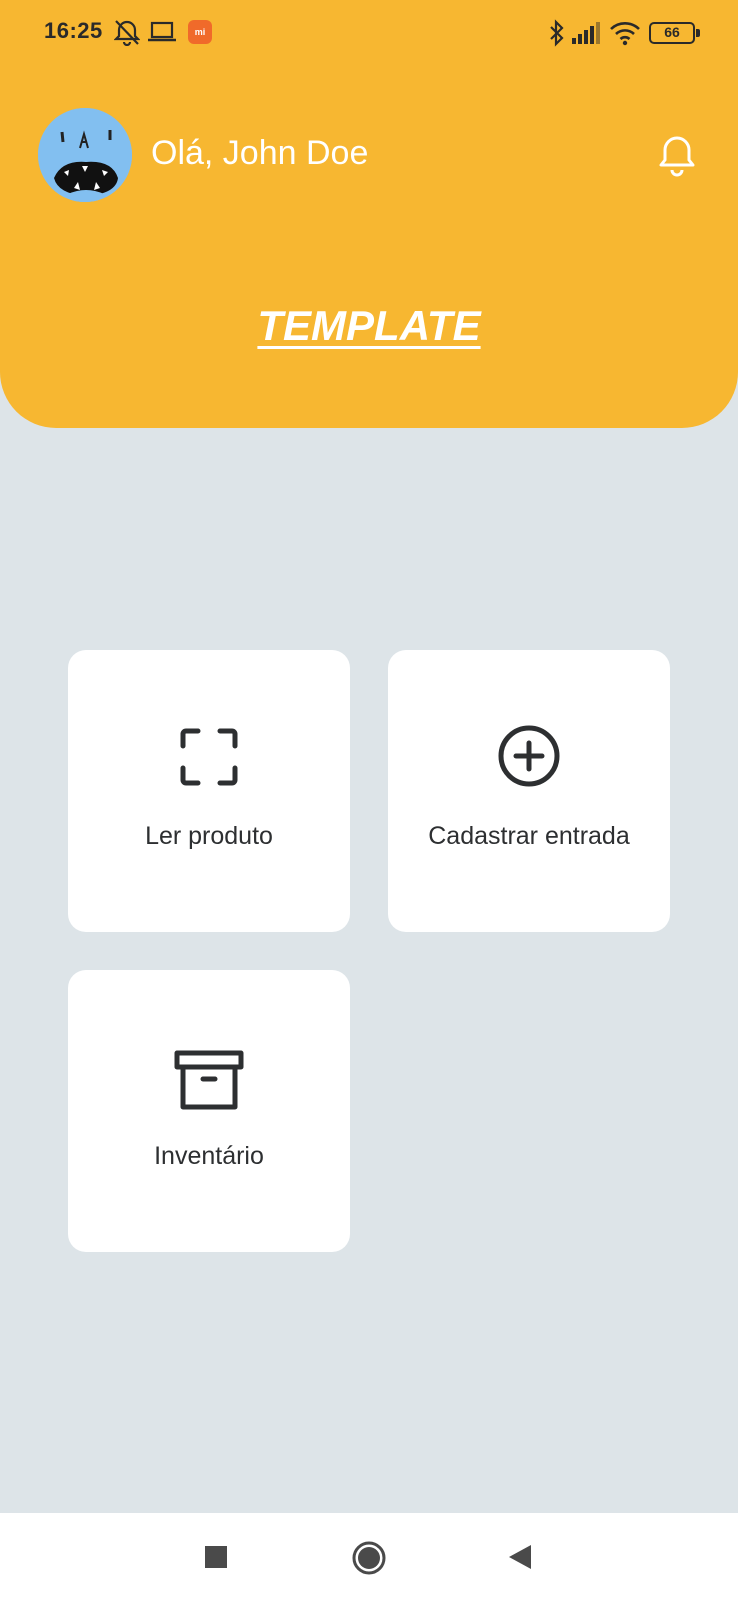  Describe the element at coordinates (73, 30) in the screenshot. I see `status-time: 16:25` at that location.